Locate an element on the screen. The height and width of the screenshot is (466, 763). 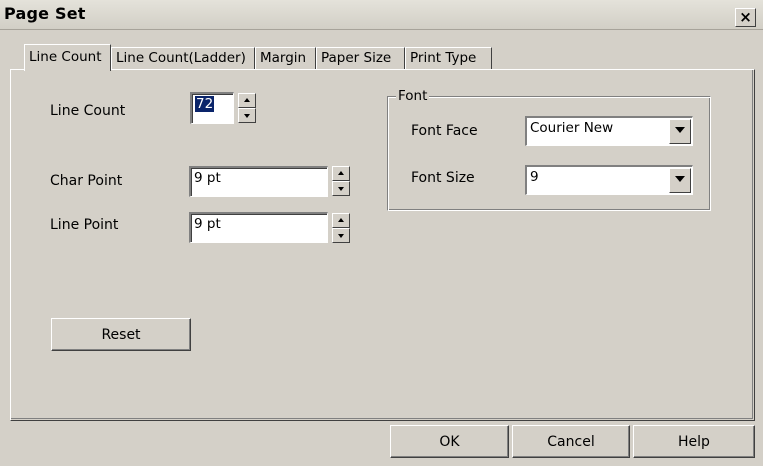
tab-margin: Margin is located at coordinates (285, 58).